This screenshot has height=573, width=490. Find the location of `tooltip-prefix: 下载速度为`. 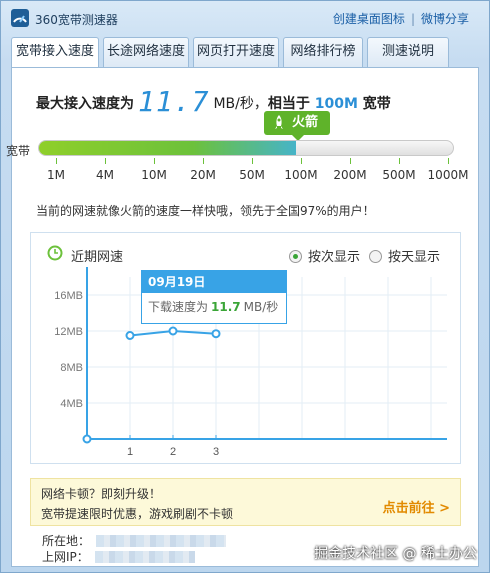

tooltip-prefix: 下载速度为 is located at coordinates (178, 307).